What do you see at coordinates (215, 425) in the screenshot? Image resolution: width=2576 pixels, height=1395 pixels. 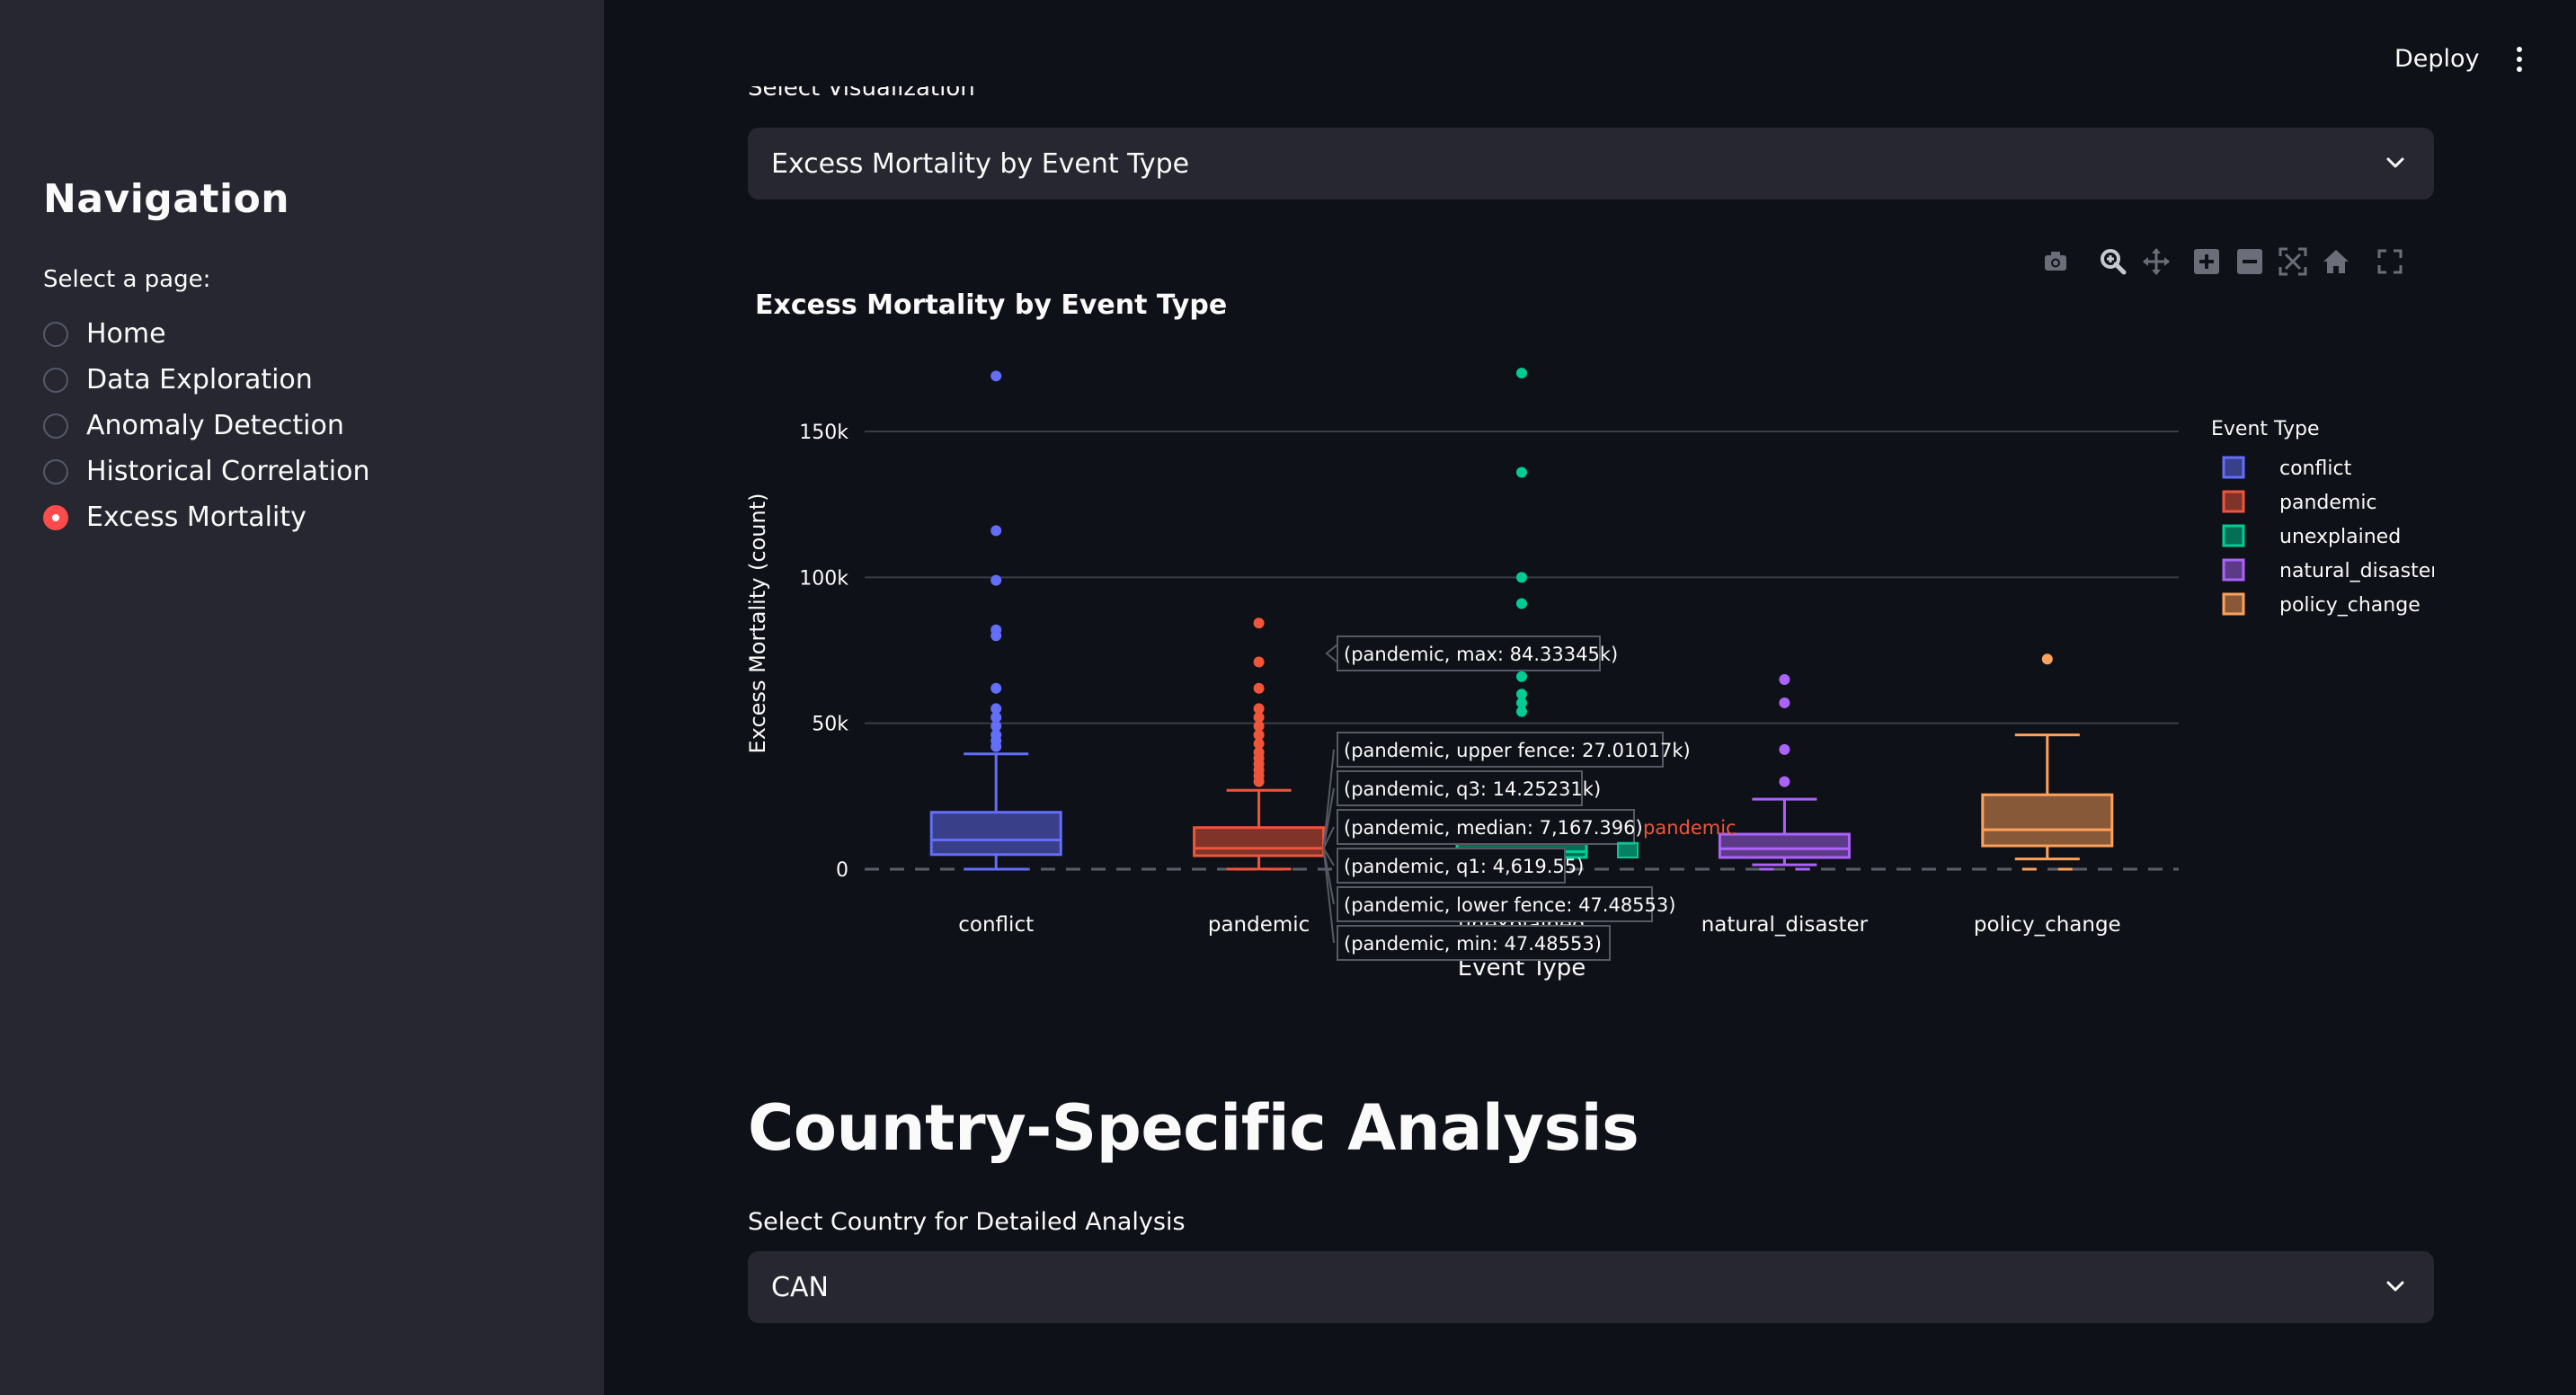 I see `radio-label: Anomaly Detection` at bounding box center [215, 425].